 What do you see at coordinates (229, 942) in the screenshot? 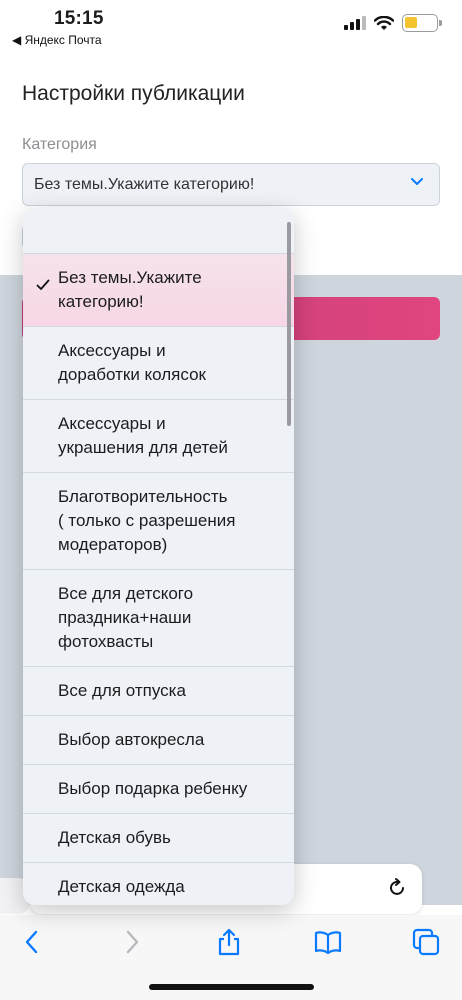
I see `share-icon` at bounding box center [229, 942].